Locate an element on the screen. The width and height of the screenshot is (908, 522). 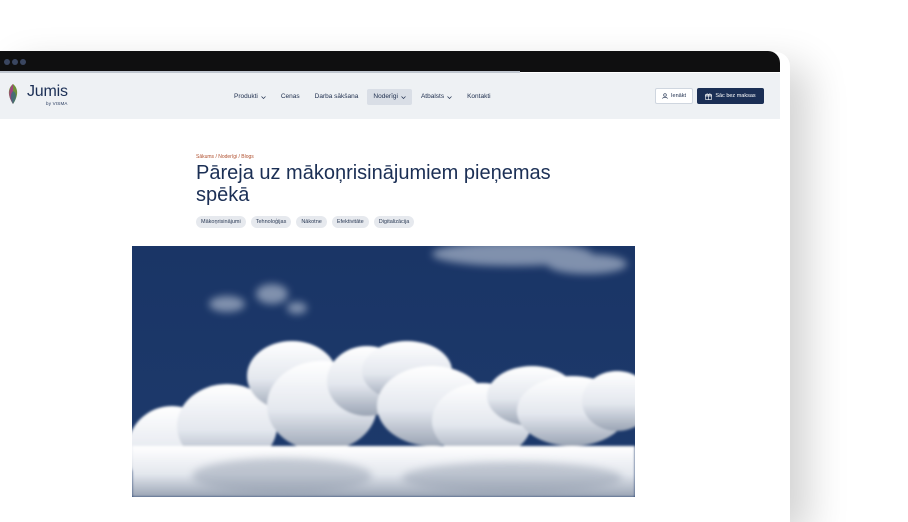
login-label: Ienākt is located at coordinates (678, 96).